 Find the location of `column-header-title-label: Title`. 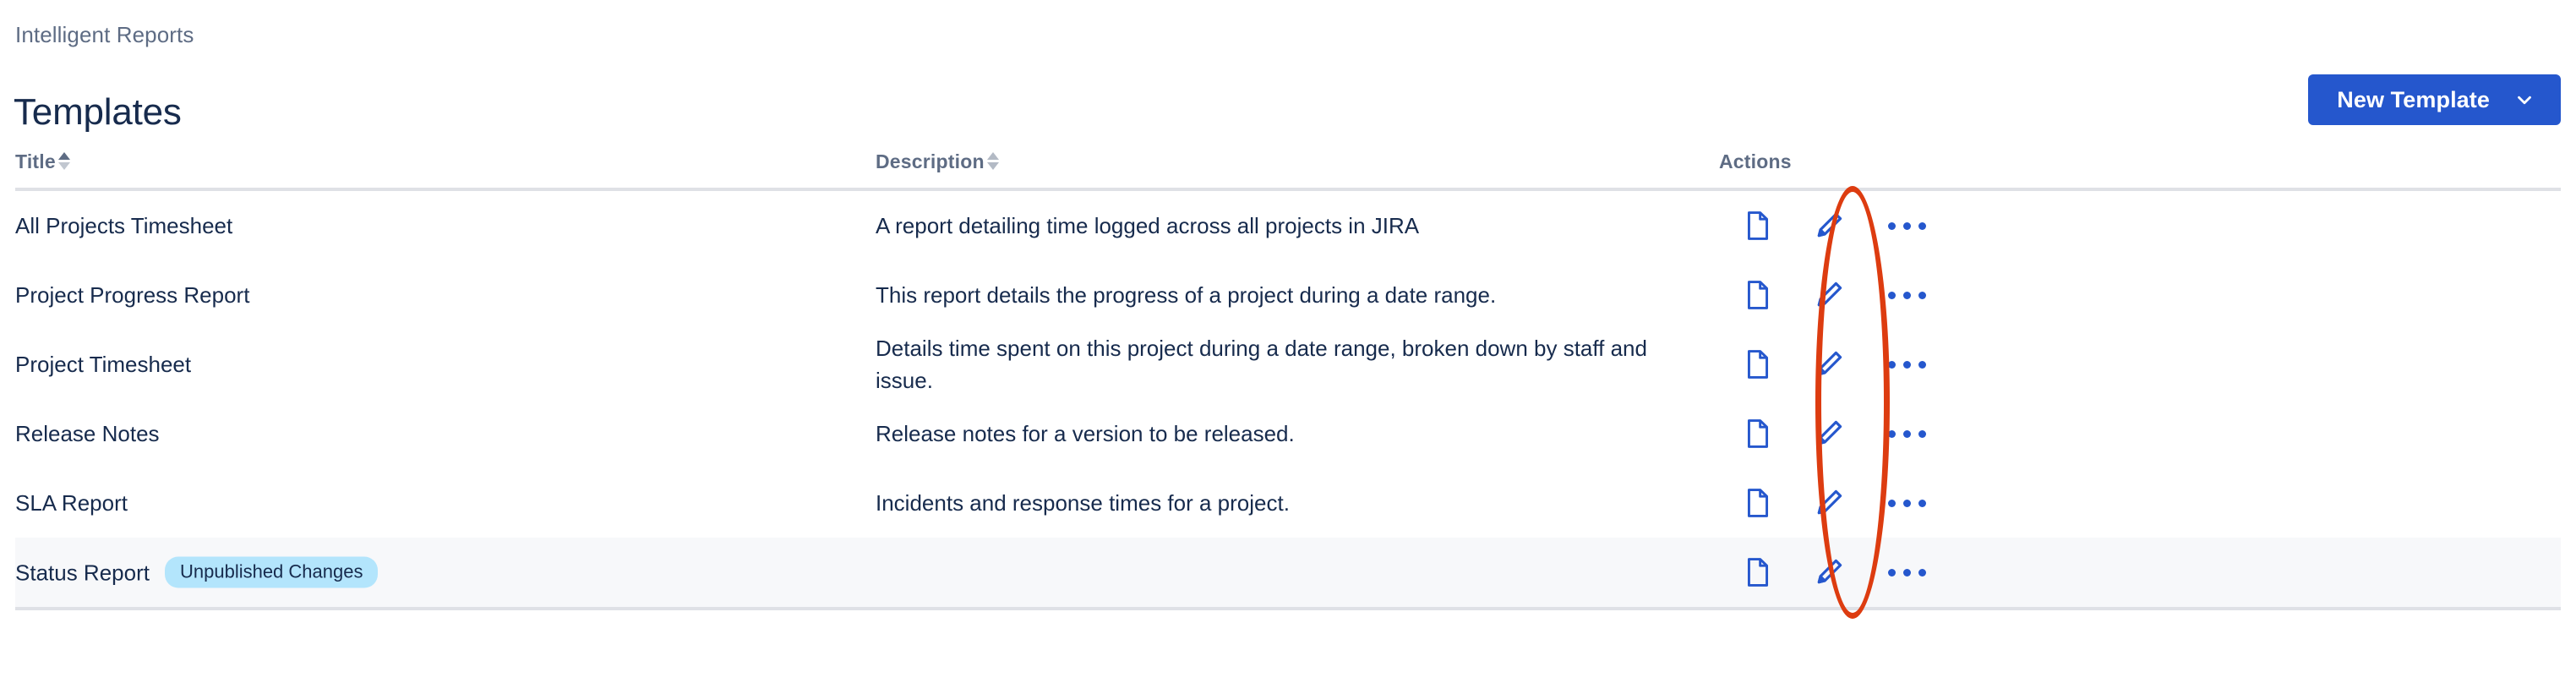

column-header-title-label: Title is located at coordinates (35, 161).